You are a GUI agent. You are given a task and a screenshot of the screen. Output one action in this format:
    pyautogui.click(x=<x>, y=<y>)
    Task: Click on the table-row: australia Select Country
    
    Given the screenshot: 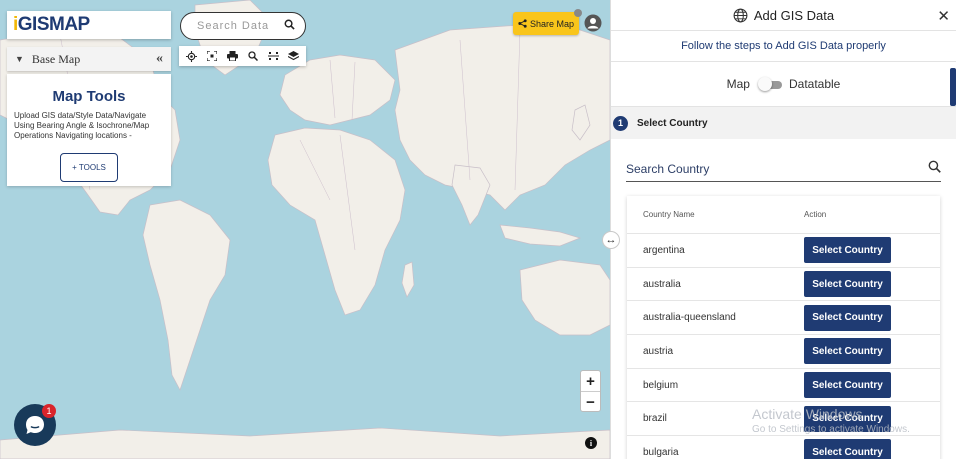 What is the action you would take?
    pyautogui.click(x=783, y=285)
    